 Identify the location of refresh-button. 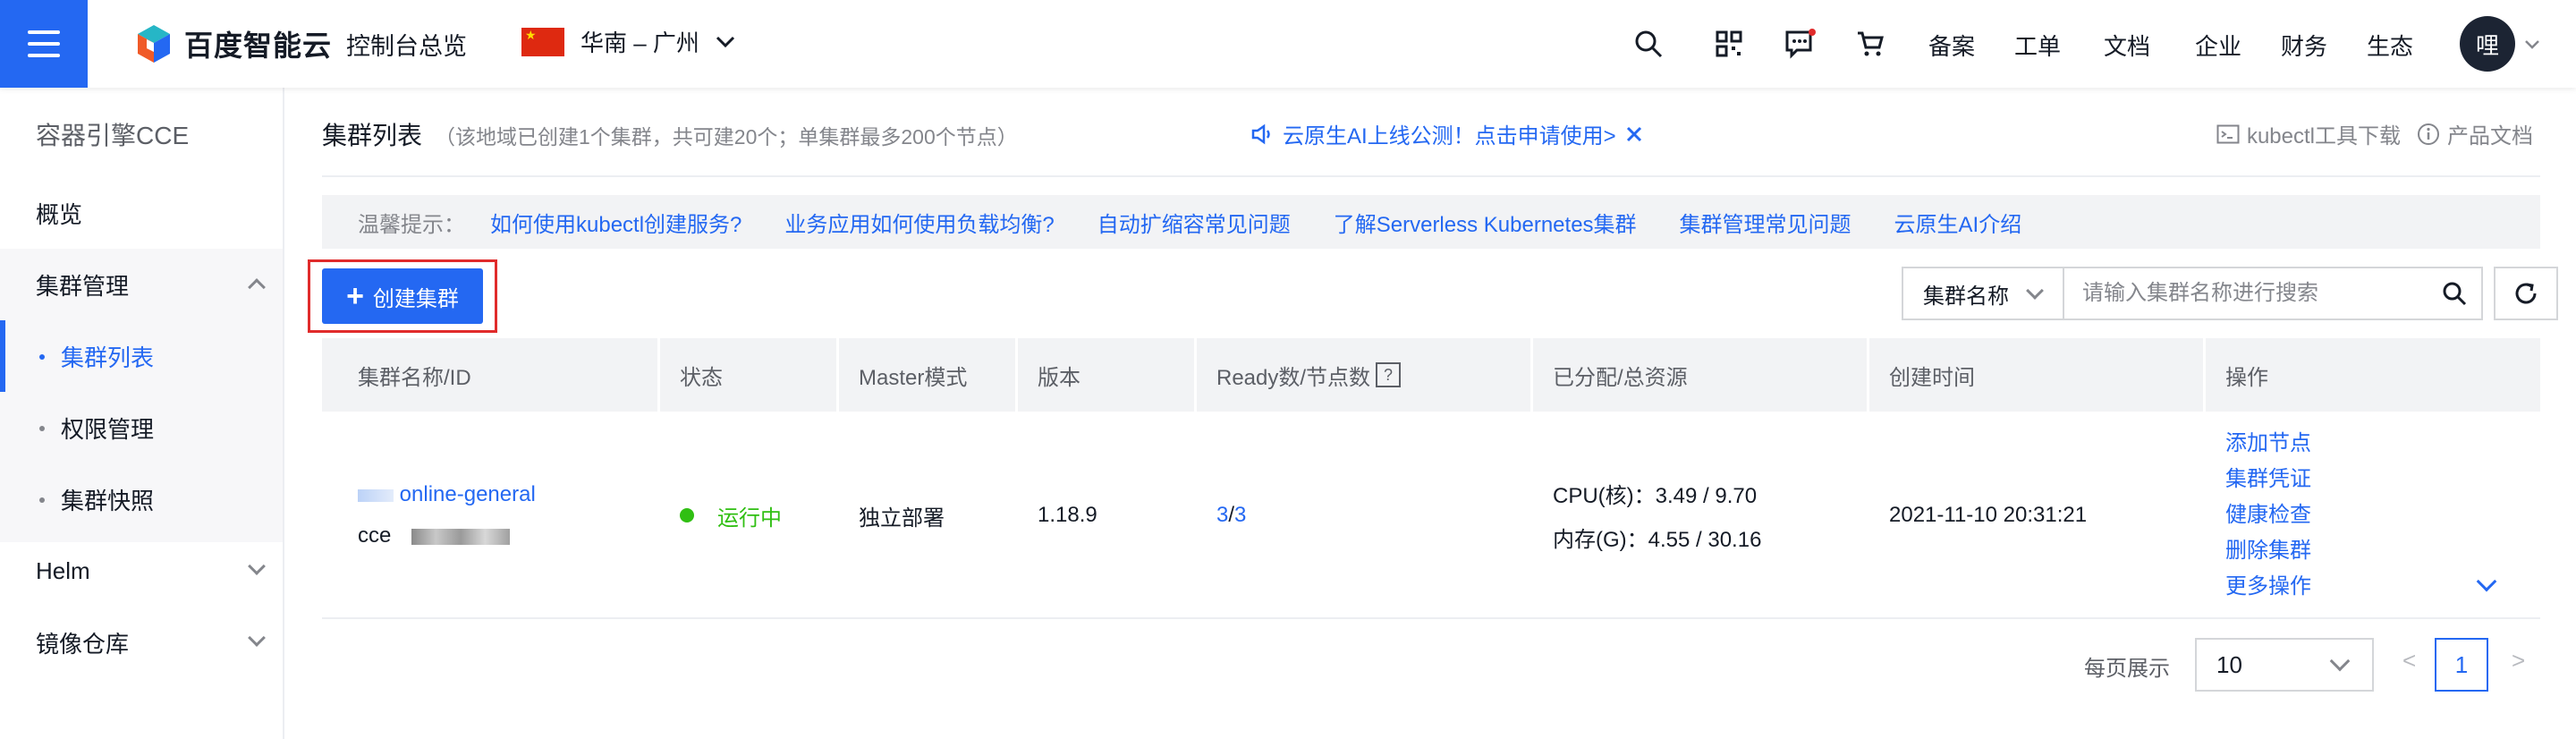
(2526, 293).